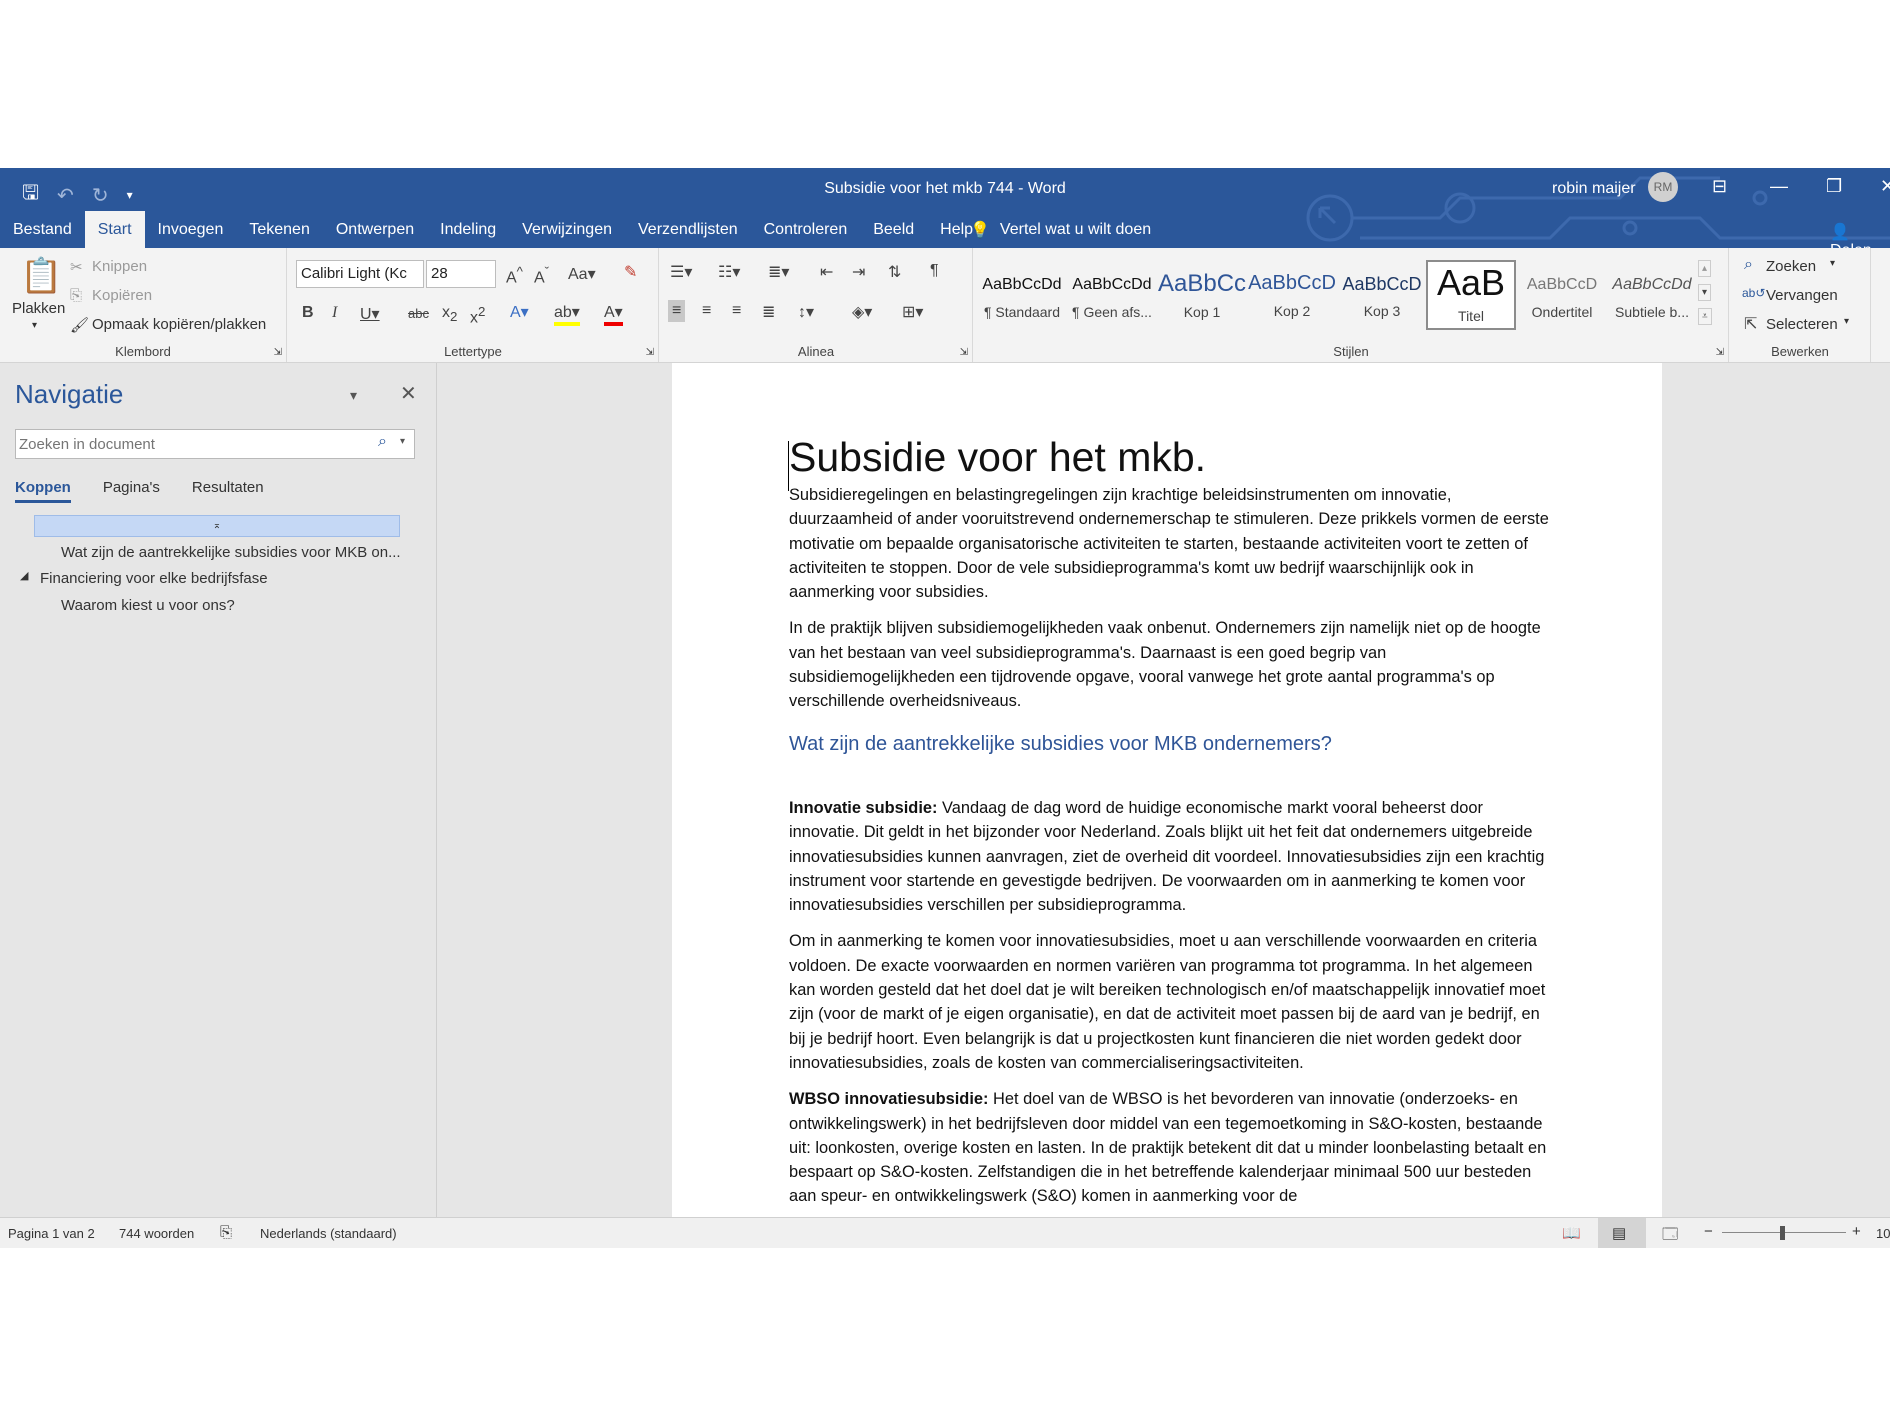 The height and width of the screenshot is (1417, 1890). What do you see at coordinates (1802, 295) in the screenshot?
I see `replace-button: Vervangen` at bounding box center [1802, 295].